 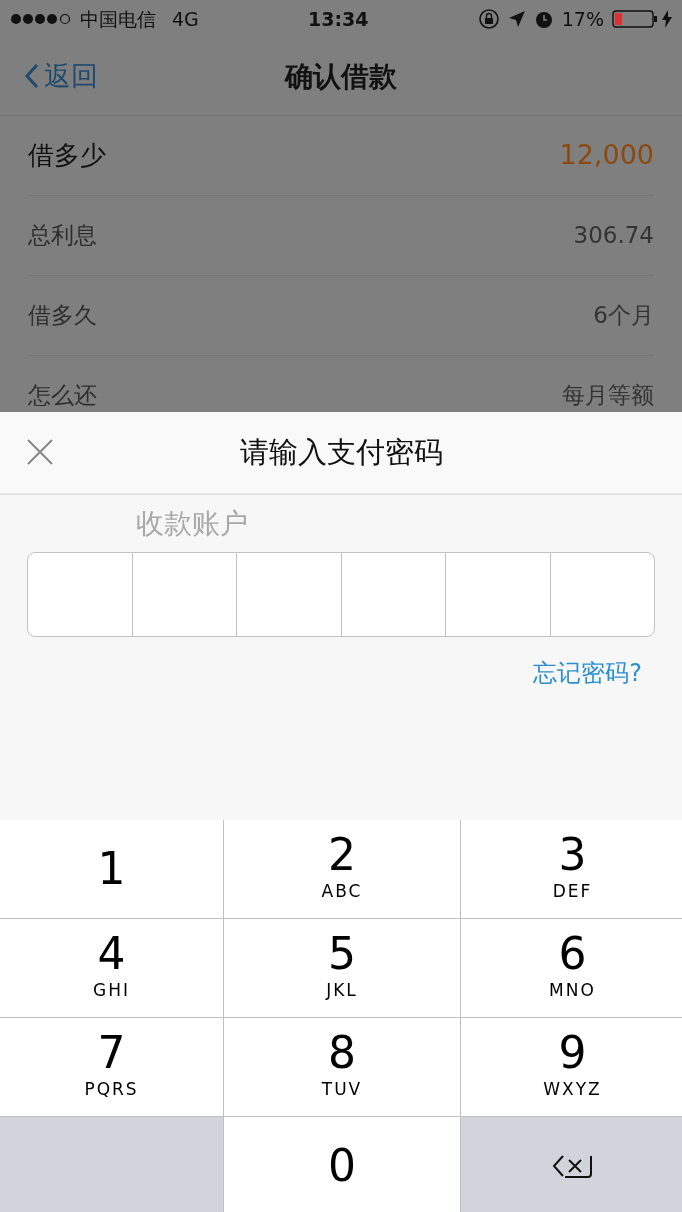 I want to click on keypad-key: 5 JKL, so click(x=342, y=968).